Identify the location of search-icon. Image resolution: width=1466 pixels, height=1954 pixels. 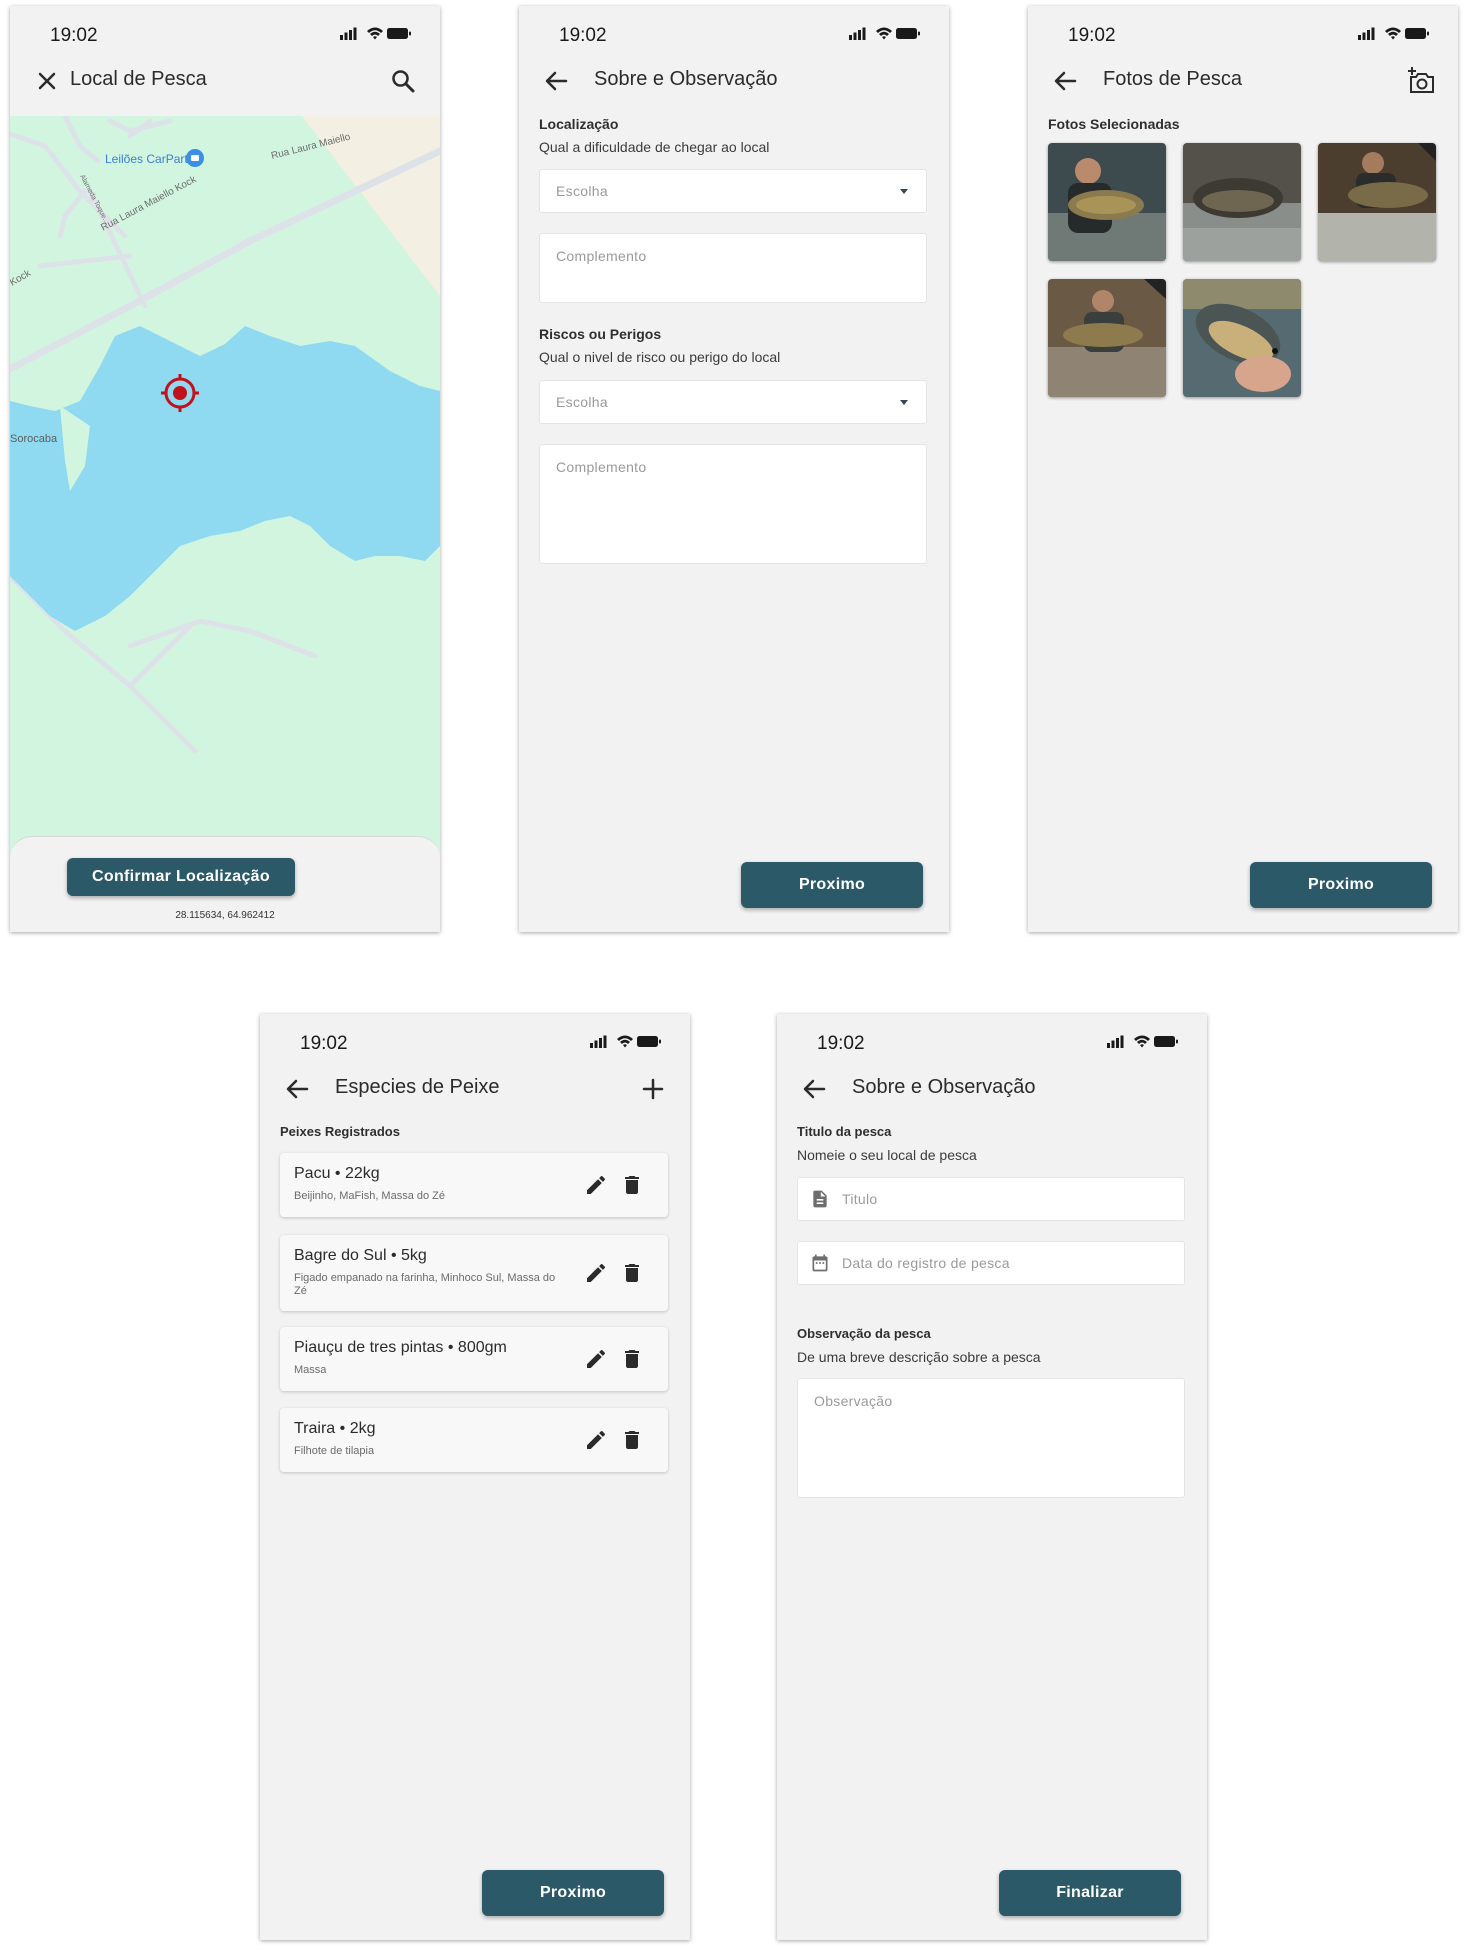
(403, 81).